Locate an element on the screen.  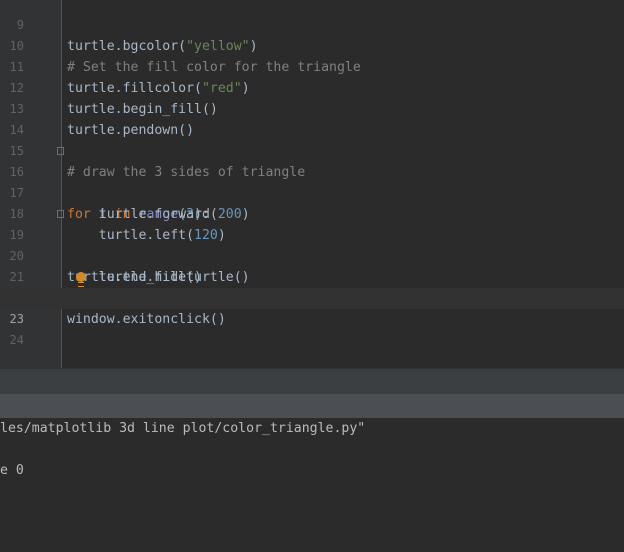
code-line: 24 is located at coordinates (312, 328).